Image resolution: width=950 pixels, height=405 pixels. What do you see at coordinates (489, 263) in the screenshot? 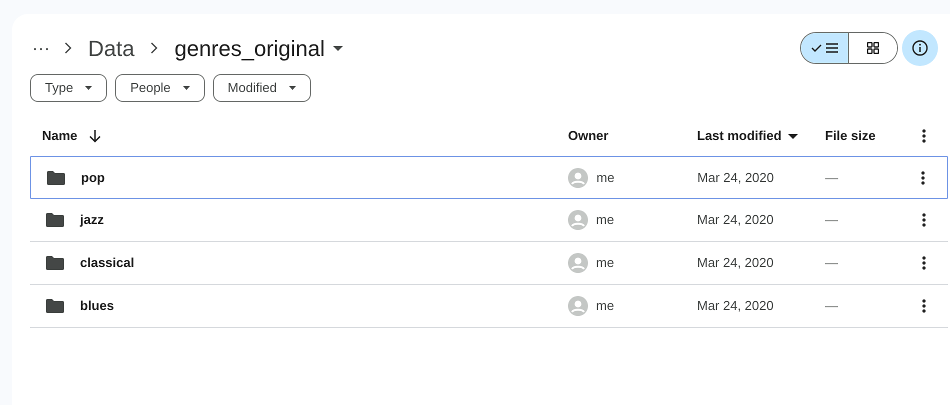
I see `folder-row: classical me Mar 24, 2020 —` at bounding box center [489, 263].